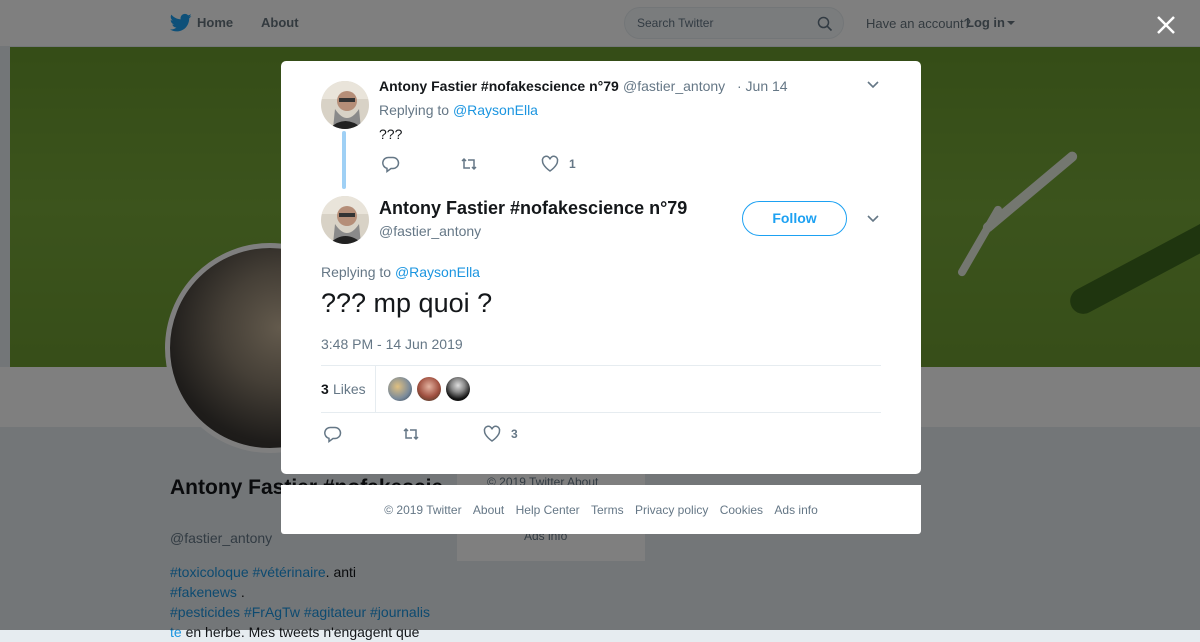 The height and width of the screenshot is (642, 1200). Describe the element at coordinates (794, 218) in the screenshot. I see `follow-button: Follow` at that location.